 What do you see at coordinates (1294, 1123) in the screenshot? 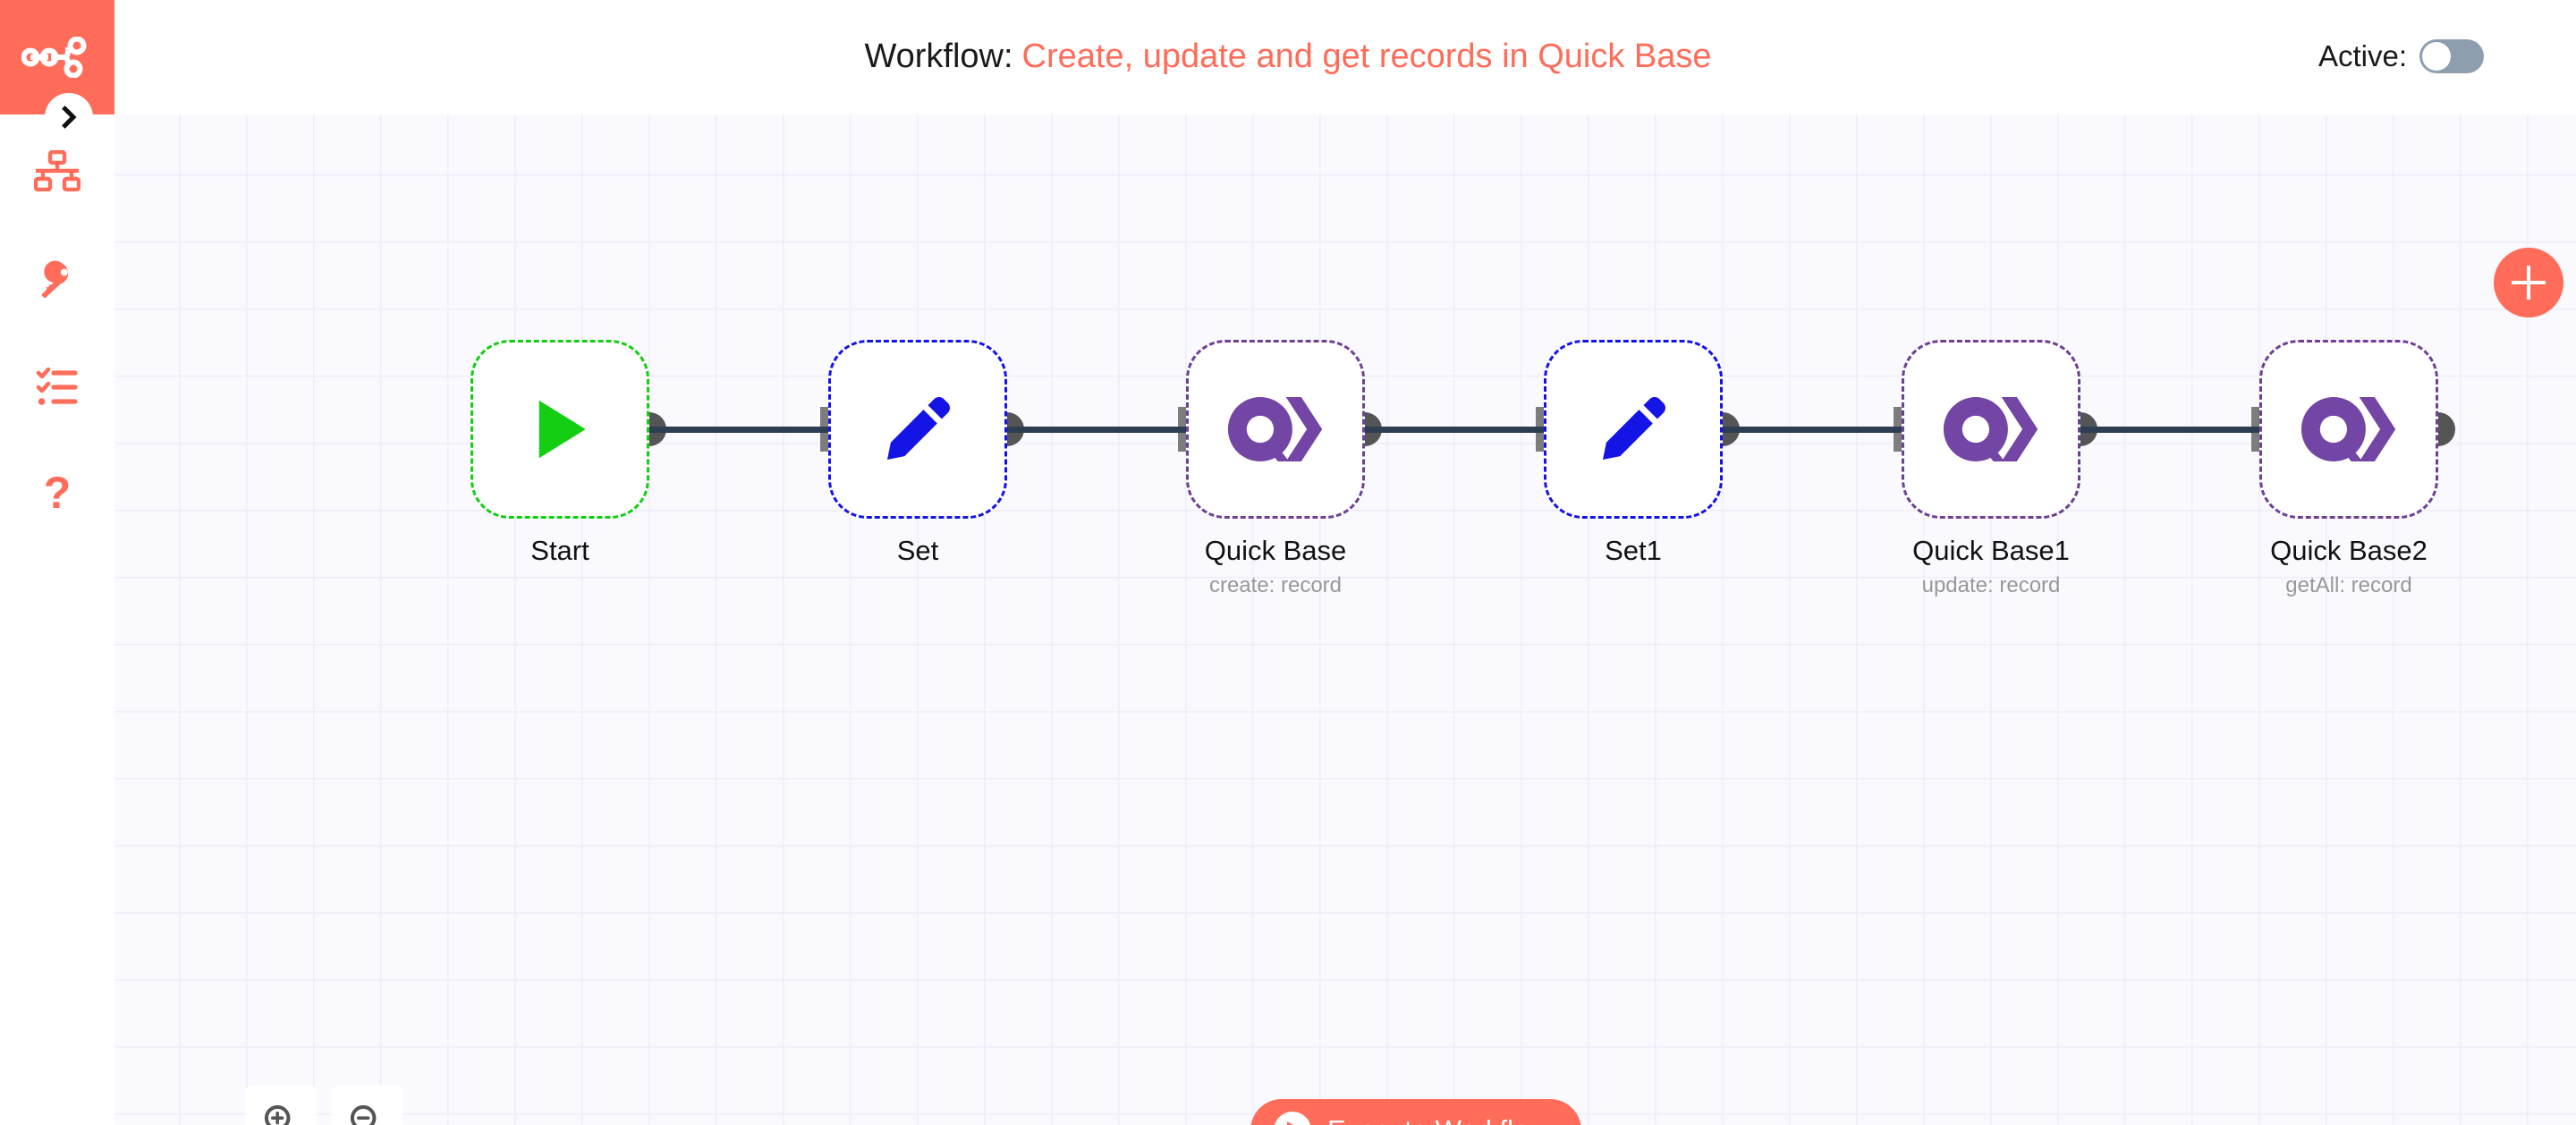
I see `play-triangle` at bounding box center [1294, 1123].